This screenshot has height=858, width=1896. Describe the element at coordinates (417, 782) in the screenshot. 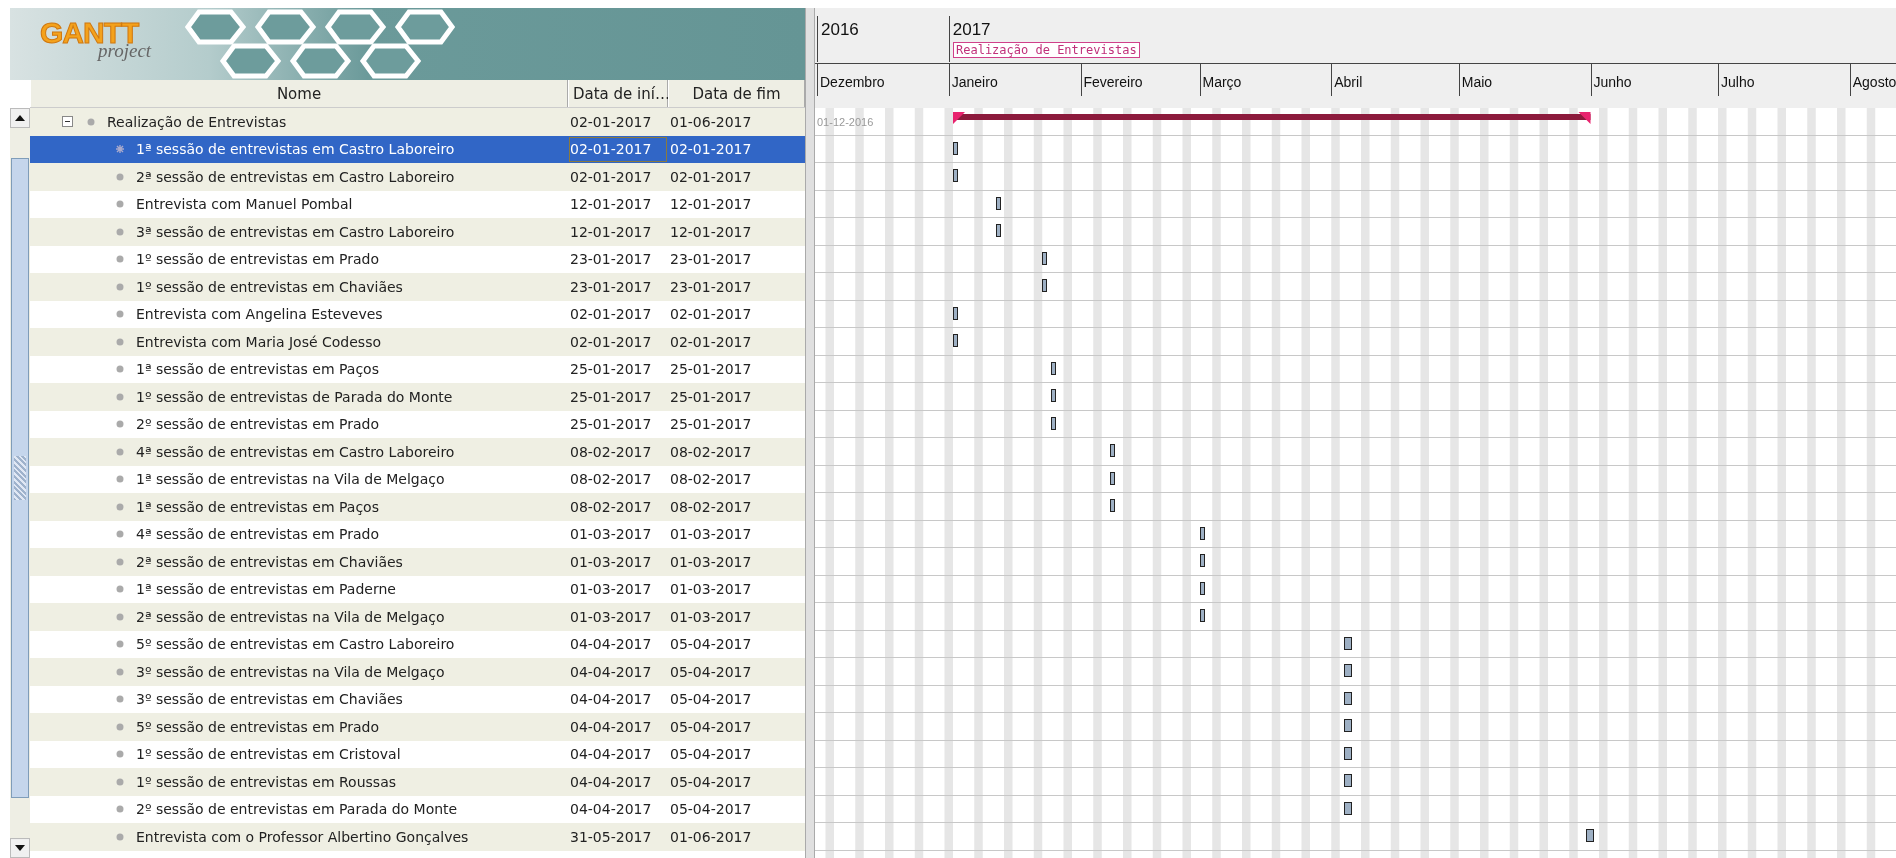

I see `task-row: 1º sessão de entrevistas em Roussas 04-04-2017 05-04-2017` at that location.